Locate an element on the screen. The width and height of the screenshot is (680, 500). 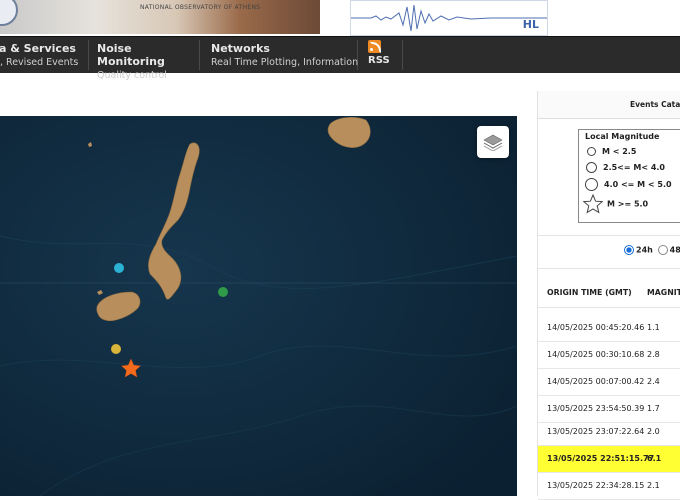
layers-icon is located at coordinates (493, 142).